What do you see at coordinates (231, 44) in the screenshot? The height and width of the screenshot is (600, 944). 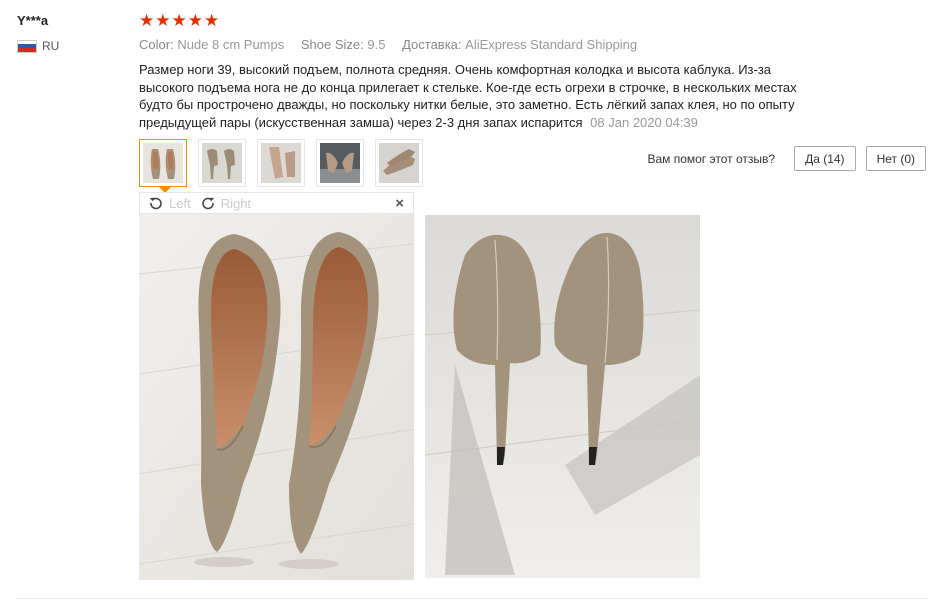 I see `attr-color-value: Nude 8 cm Pumps` at bounding box center [231, 44].